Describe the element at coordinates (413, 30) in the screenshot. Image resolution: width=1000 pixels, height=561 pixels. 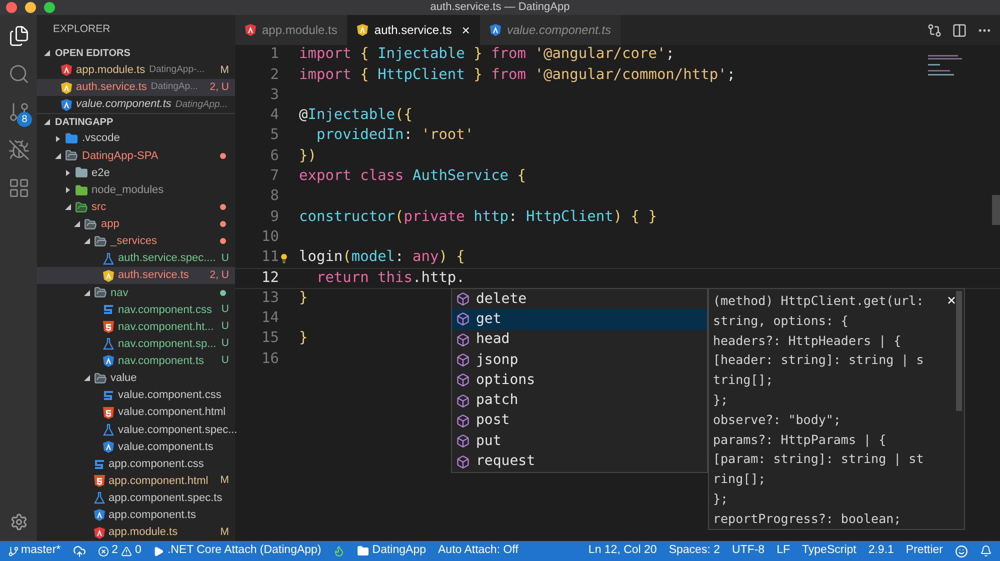
I see `editor-tab: auth.service.ts ×` at that location.